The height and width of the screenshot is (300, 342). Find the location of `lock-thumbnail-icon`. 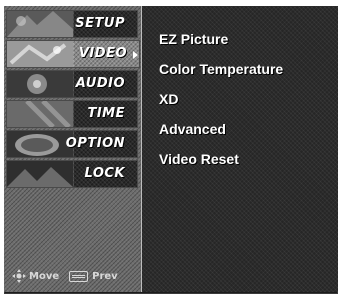

lock-thumbnail-icon is located at coordinates (40, 174).